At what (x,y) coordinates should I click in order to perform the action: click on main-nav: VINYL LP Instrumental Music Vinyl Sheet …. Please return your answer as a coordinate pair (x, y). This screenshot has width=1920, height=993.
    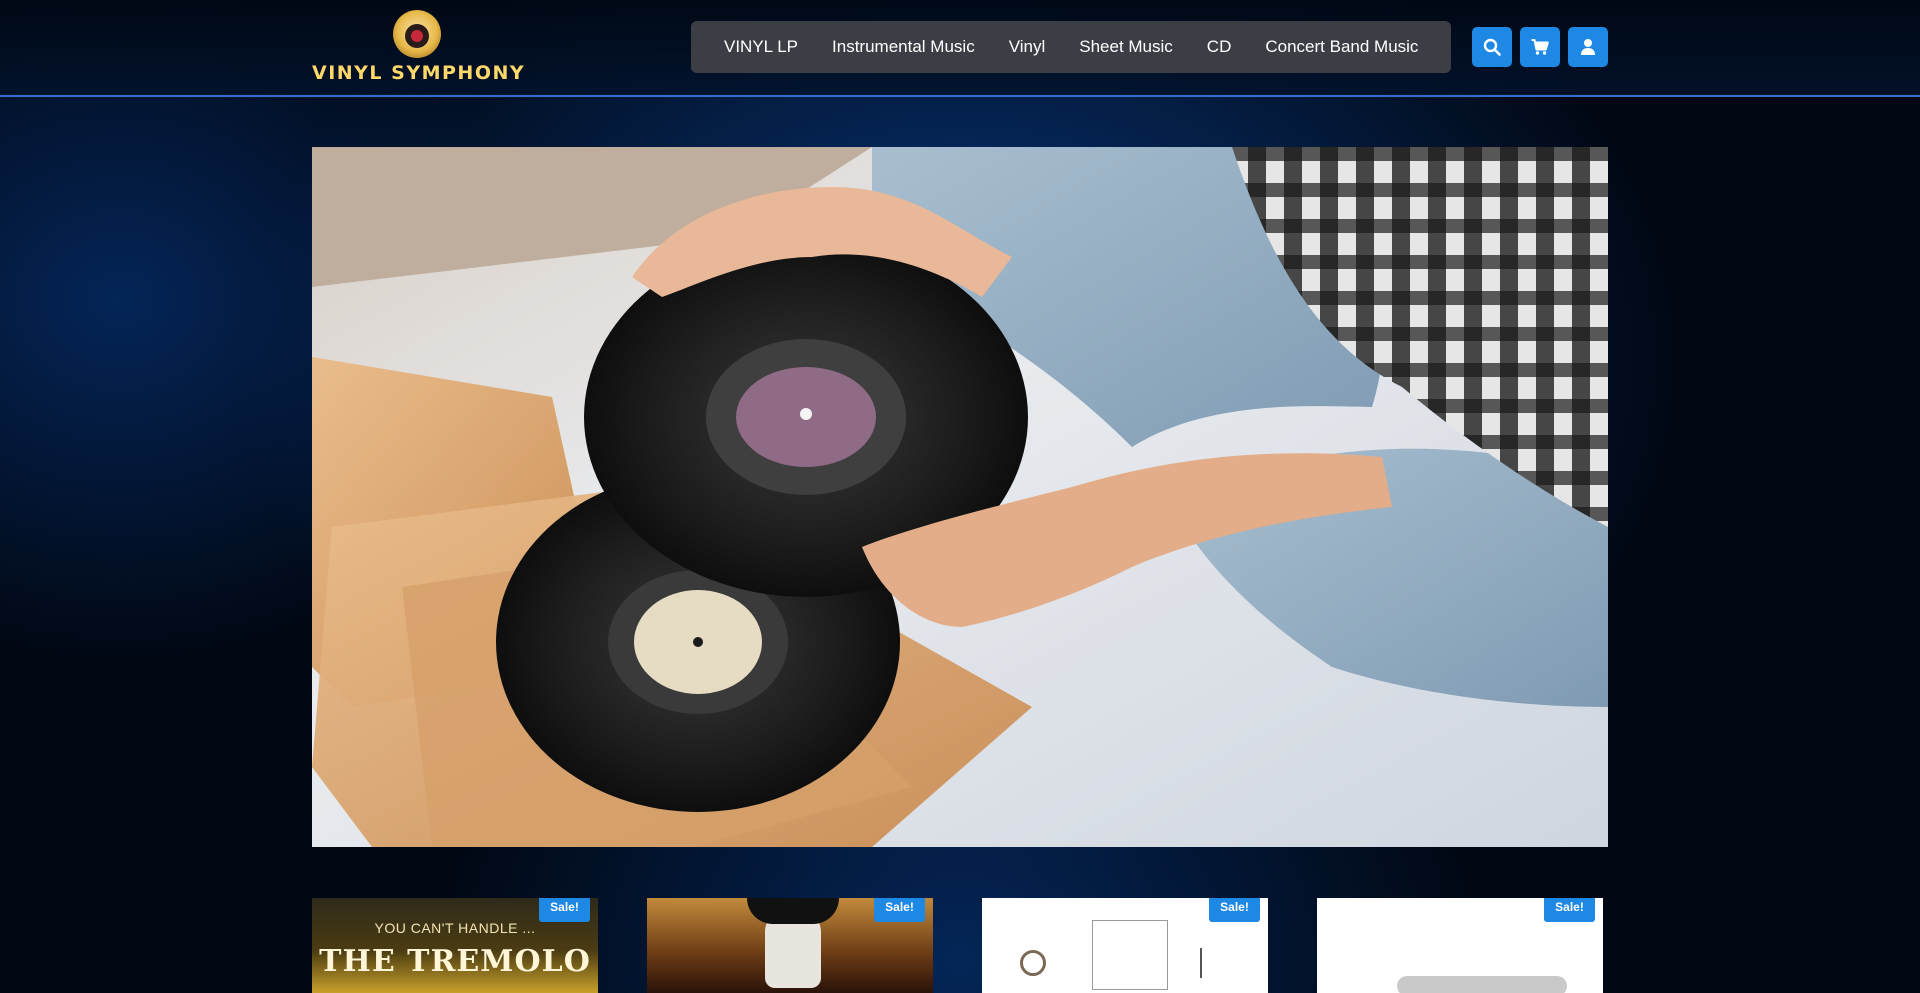
    Looking at the image, I should click on (1071, 47).